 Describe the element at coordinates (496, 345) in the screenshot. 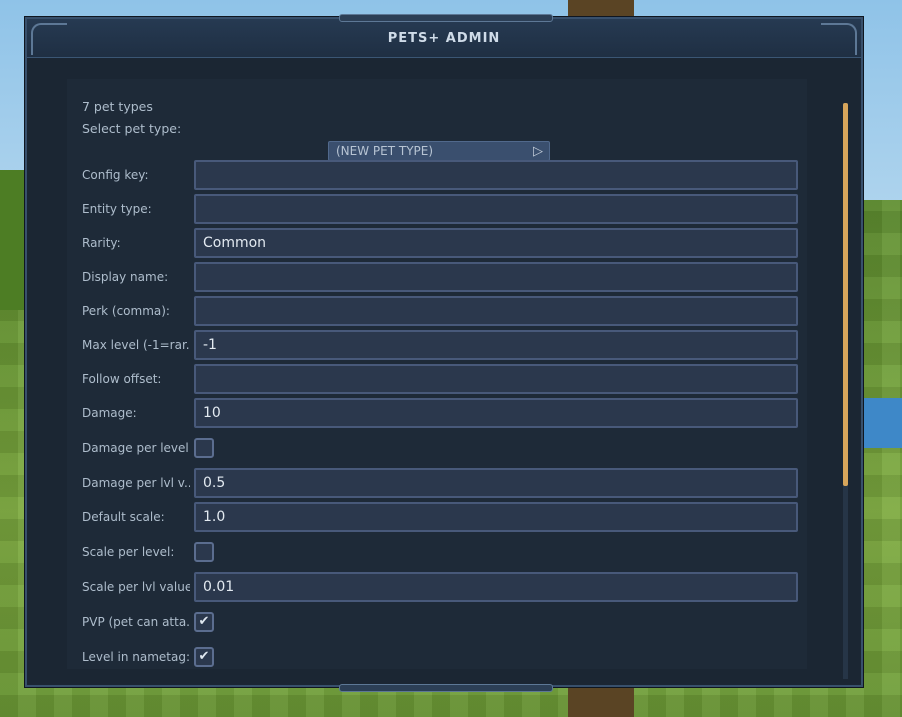

I see `max-level-1-rar-input: -1` at that location.